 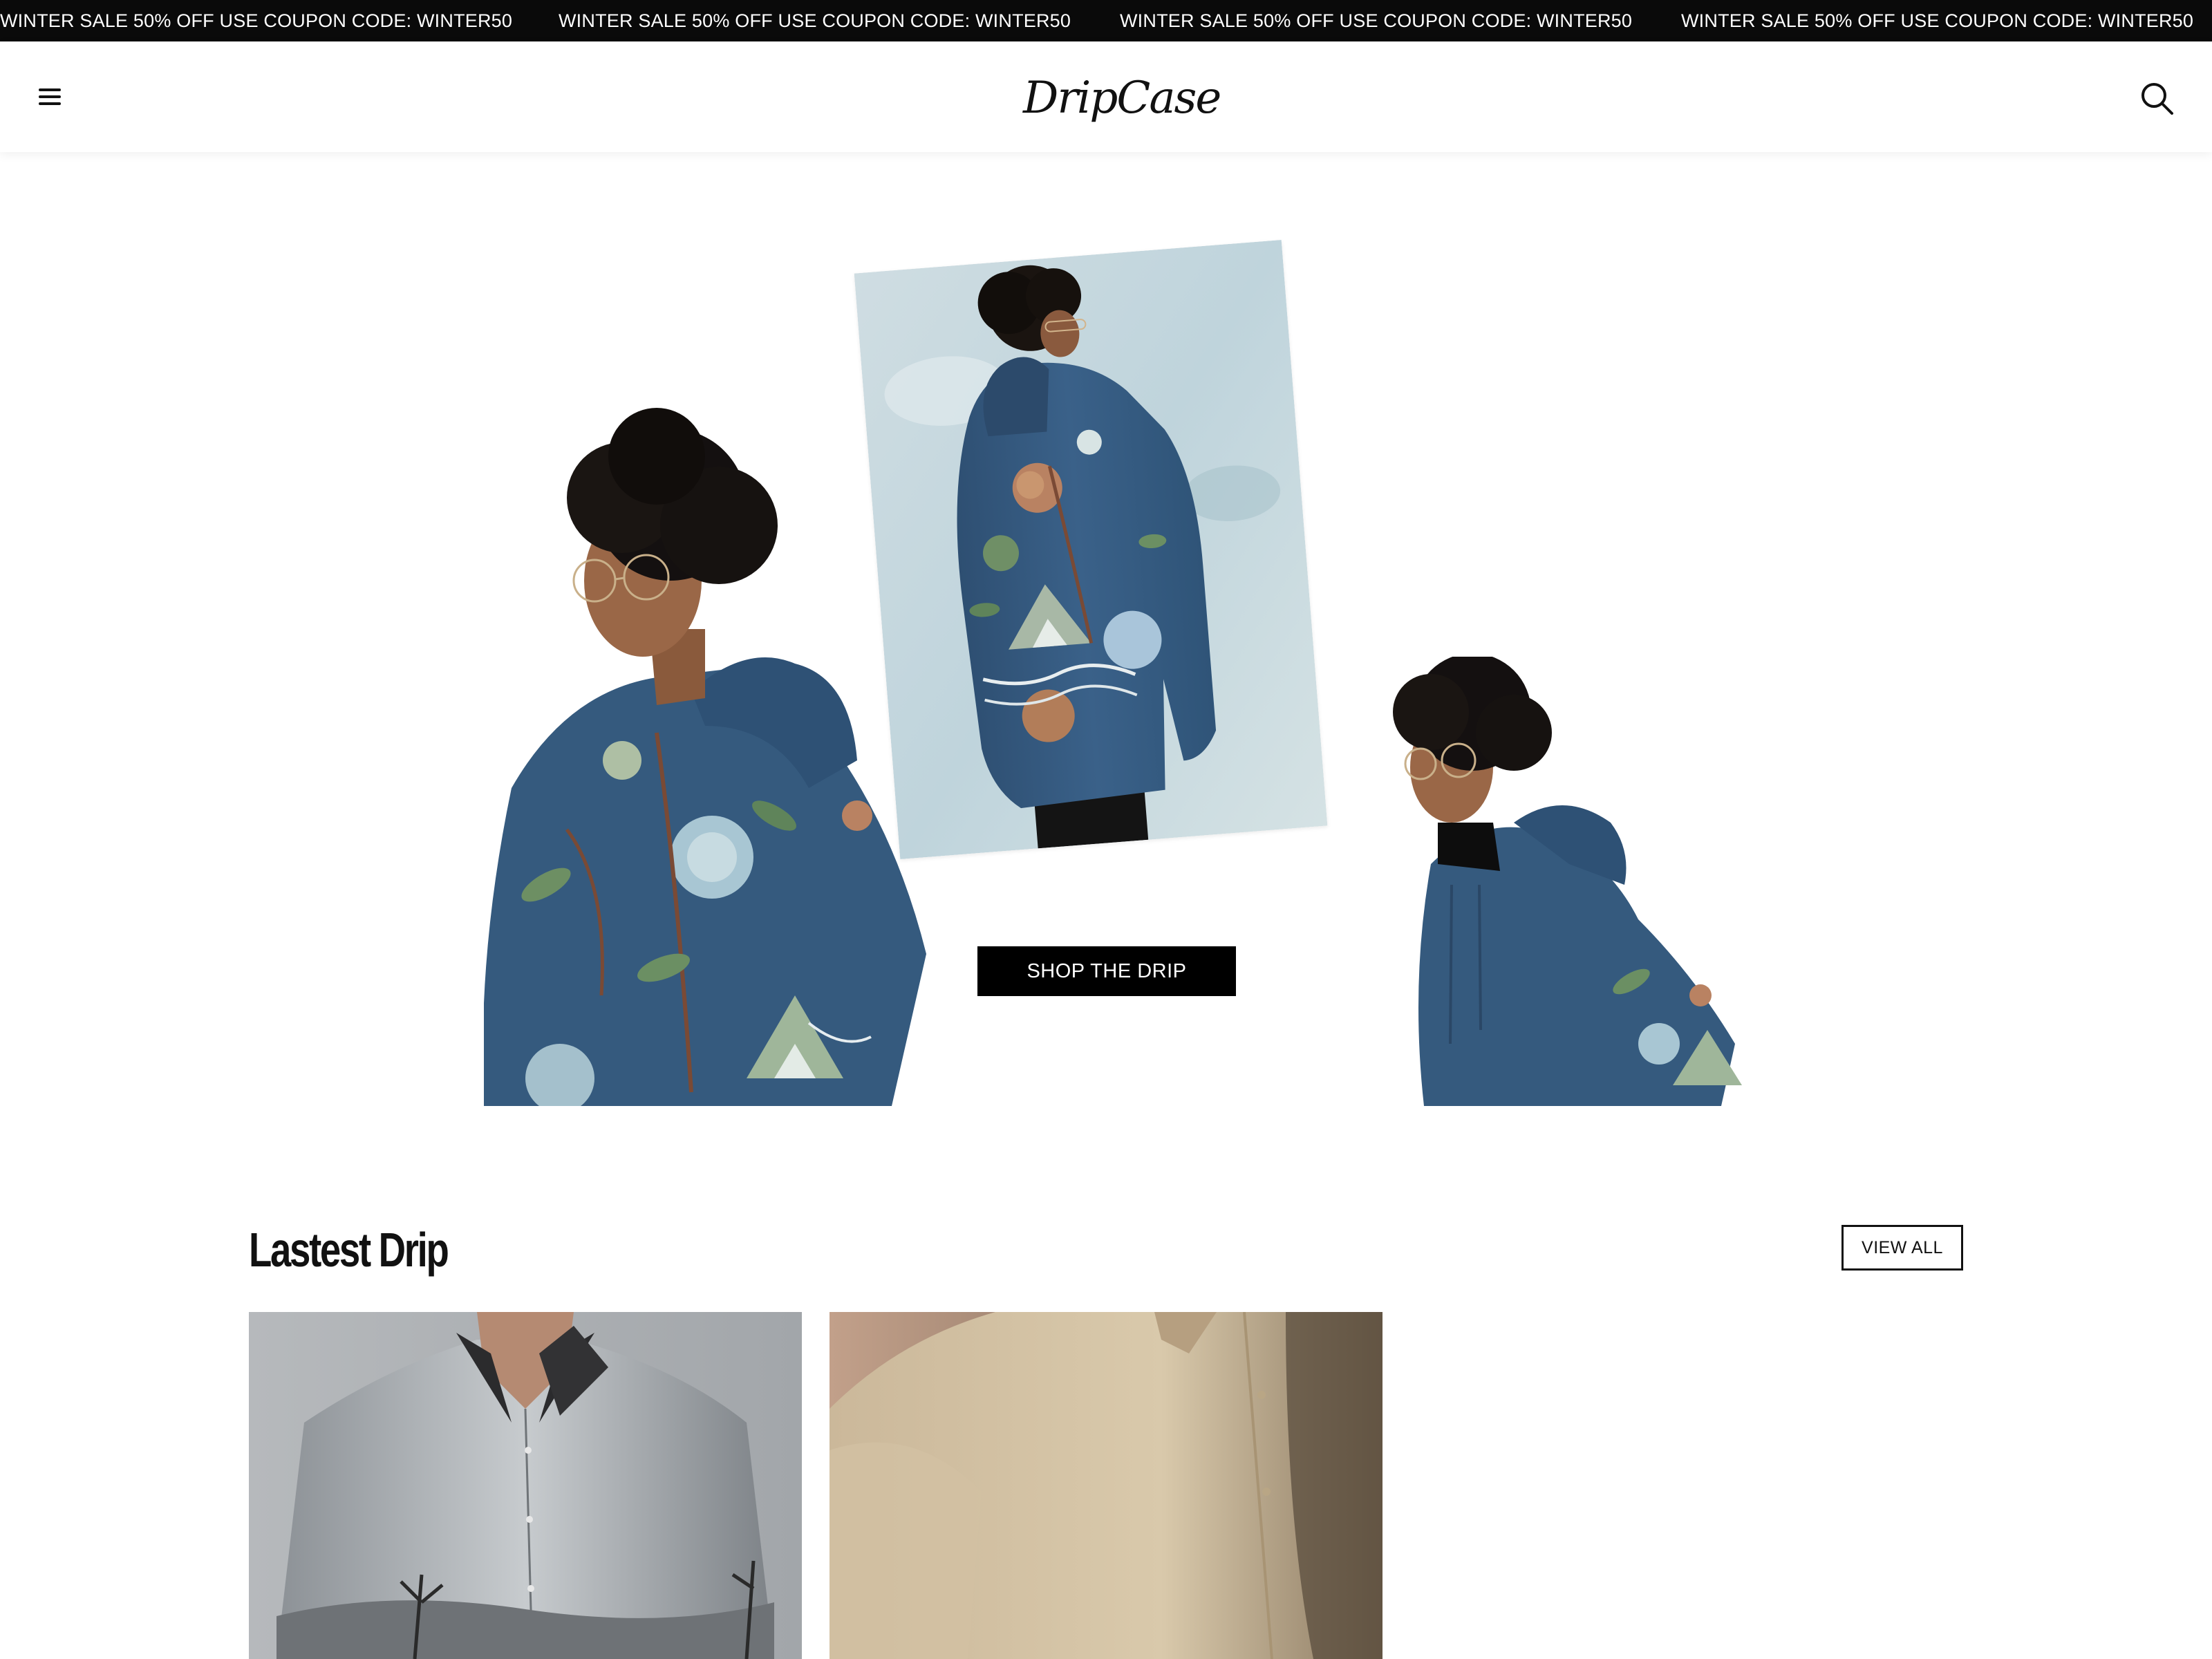 I want to click on search-icon, so click(x=2156, y=98).